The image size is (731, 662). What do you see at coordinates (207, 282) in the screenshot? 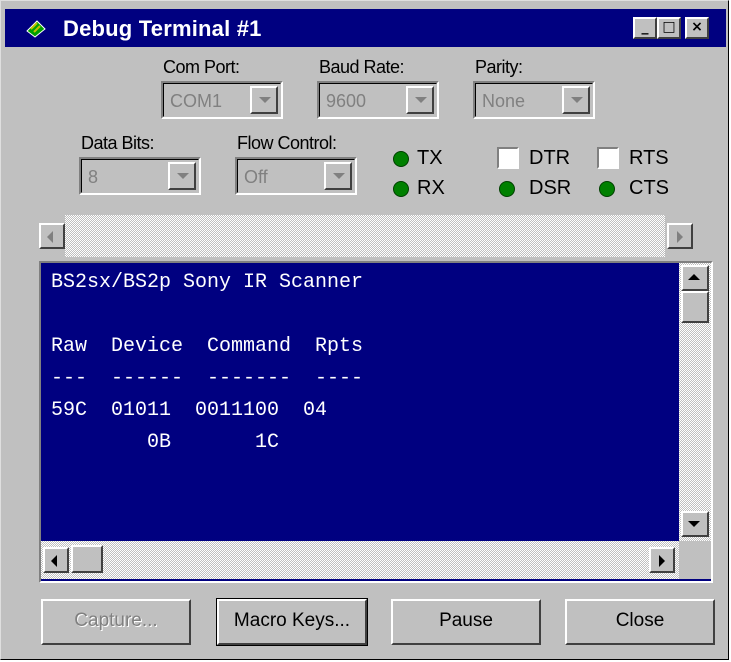
I see `terminal-line: BS2sx/BS2p Sony IR Scanner` at bounding box center [207, 282].